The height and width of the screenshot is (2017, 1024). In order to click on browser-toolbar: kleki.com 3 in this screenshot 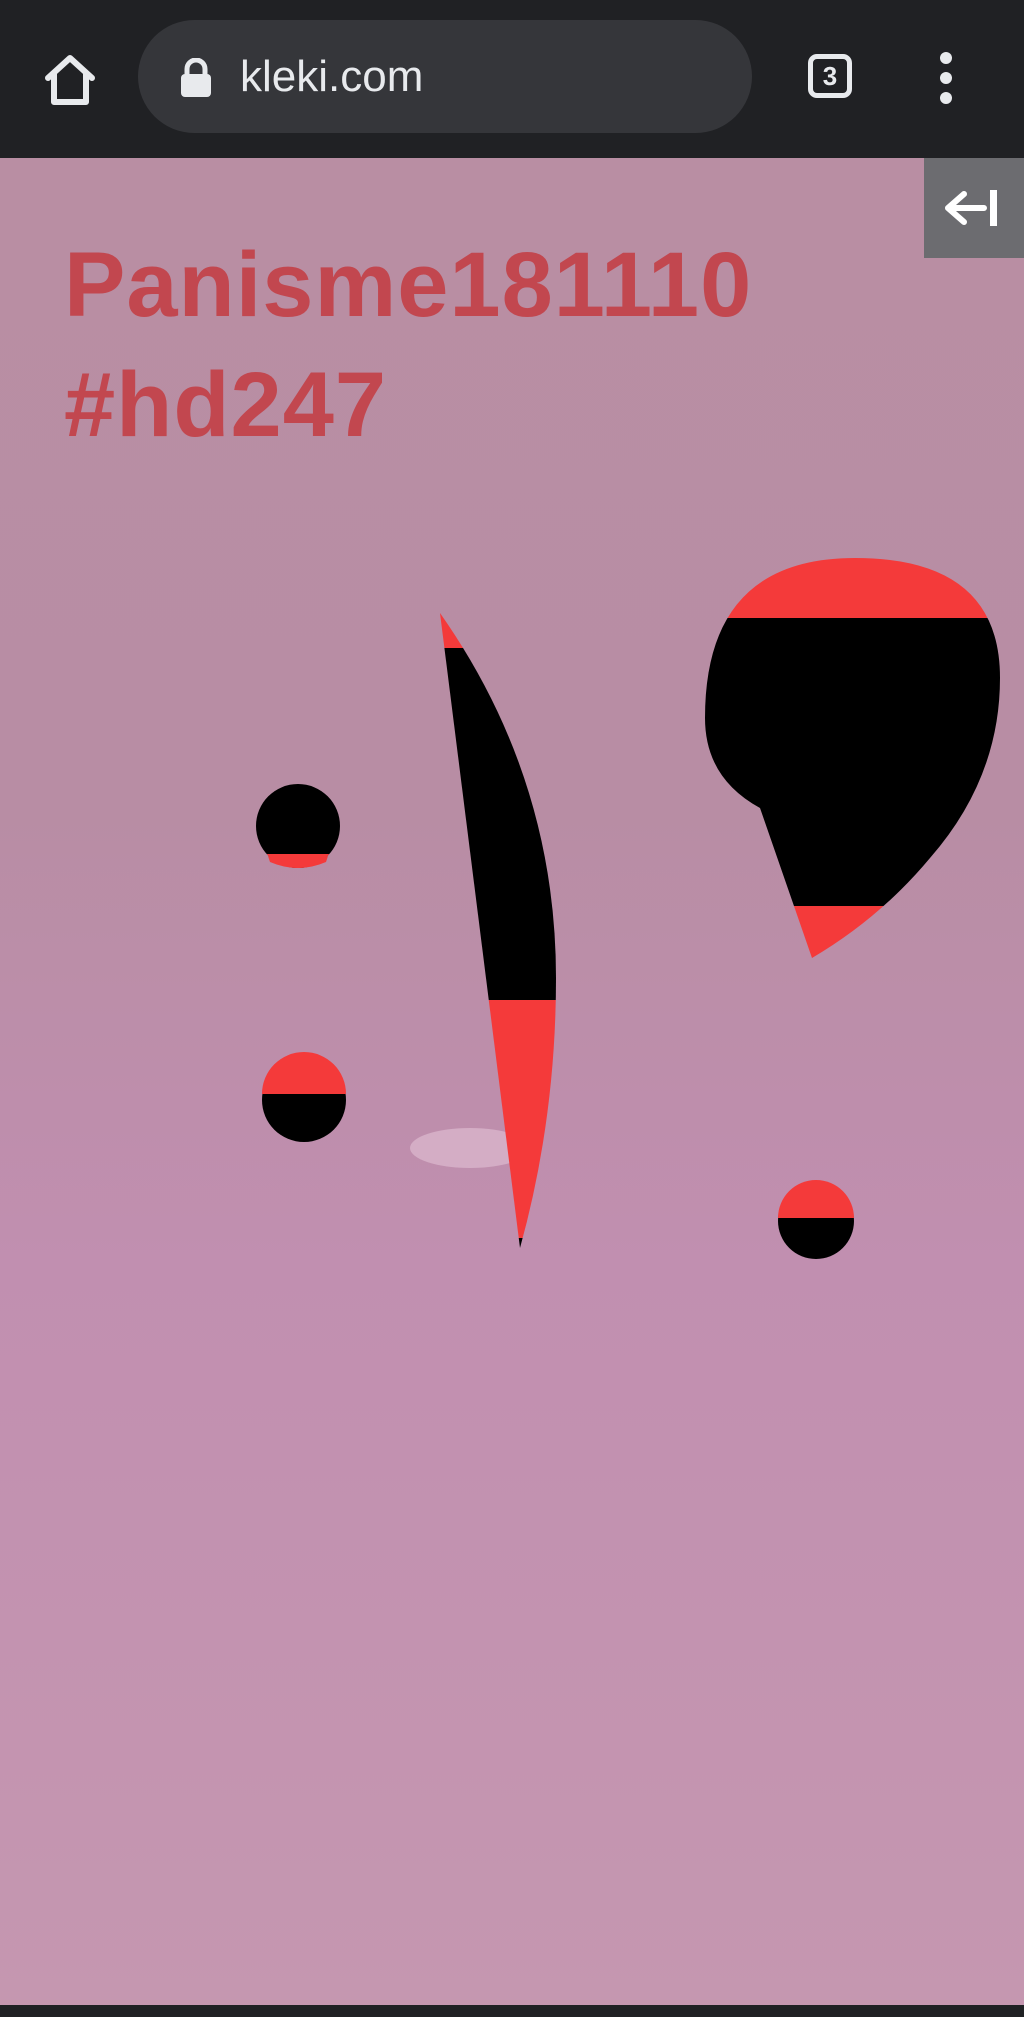, I will do `click(512, 79)`.